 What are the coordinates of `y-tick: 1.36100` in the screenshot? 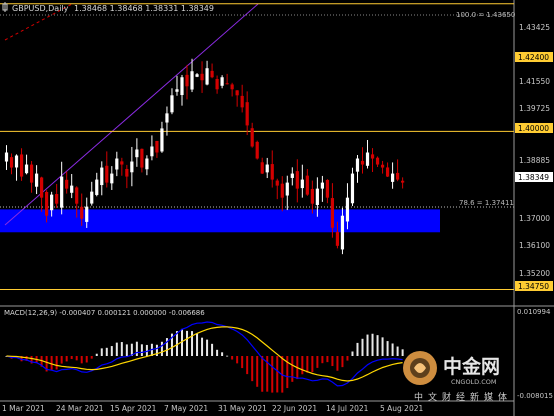 It's located at (534, 245).